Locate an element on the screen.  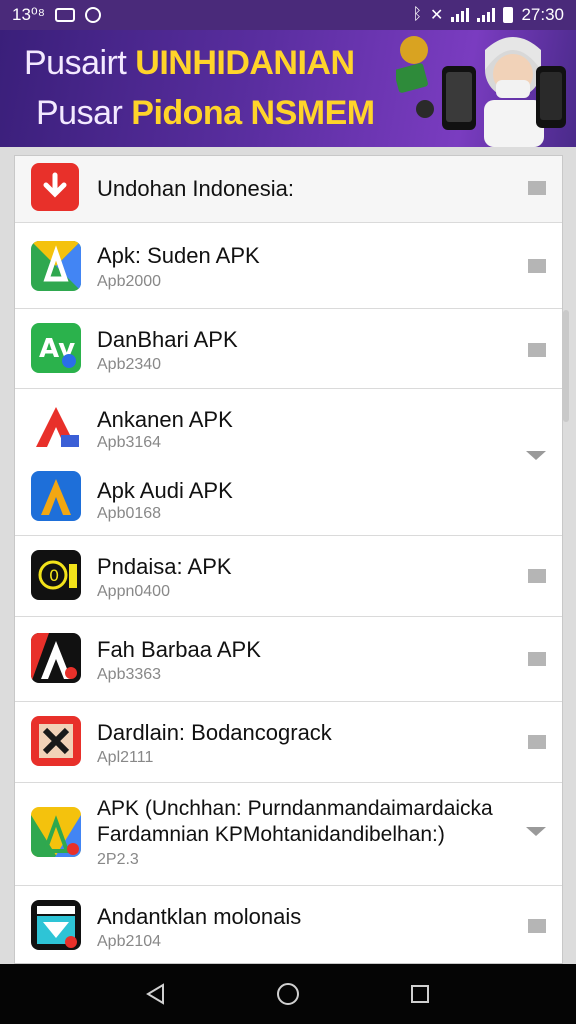
wifi-icon is located at coordinates (460, 15).